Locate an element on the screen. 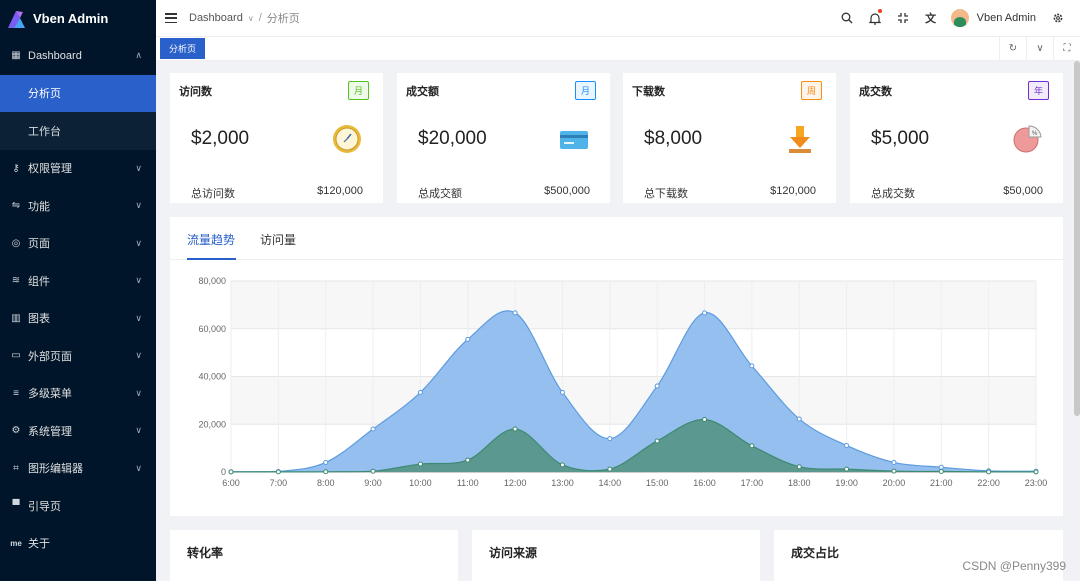  sidebar-item-label: Dashboard is located at coordinates (55, 55).